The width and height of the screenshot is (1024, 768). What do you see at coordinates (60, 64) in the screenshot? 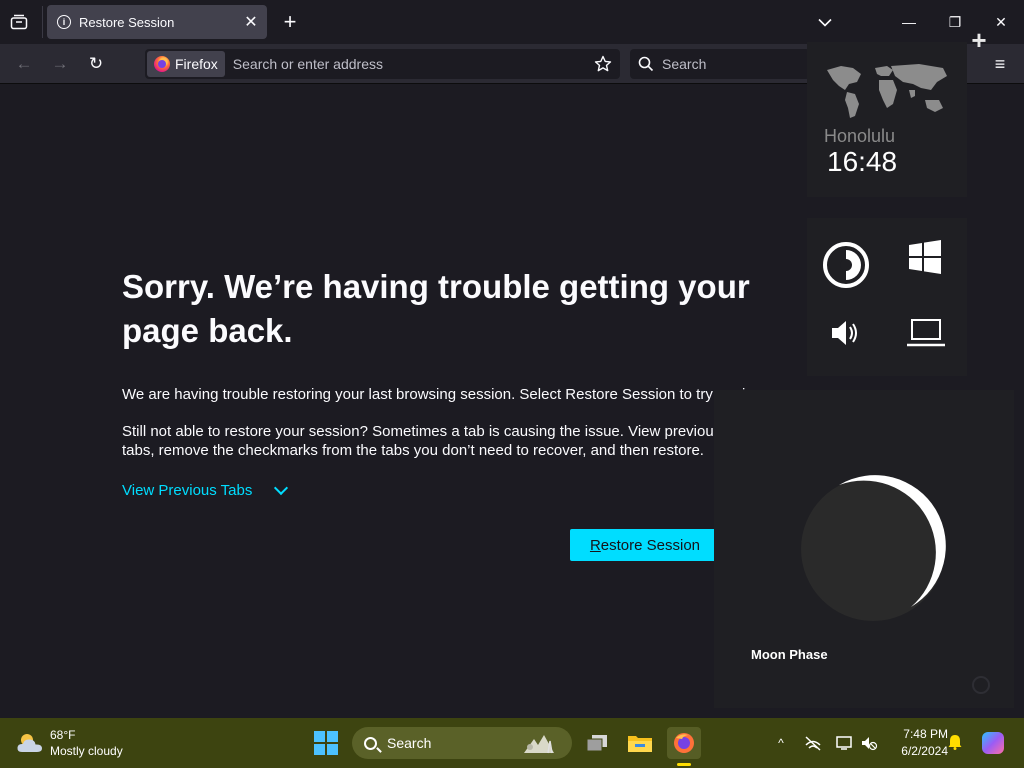
I see `forward-button: →` at bounding box center [60, 64].